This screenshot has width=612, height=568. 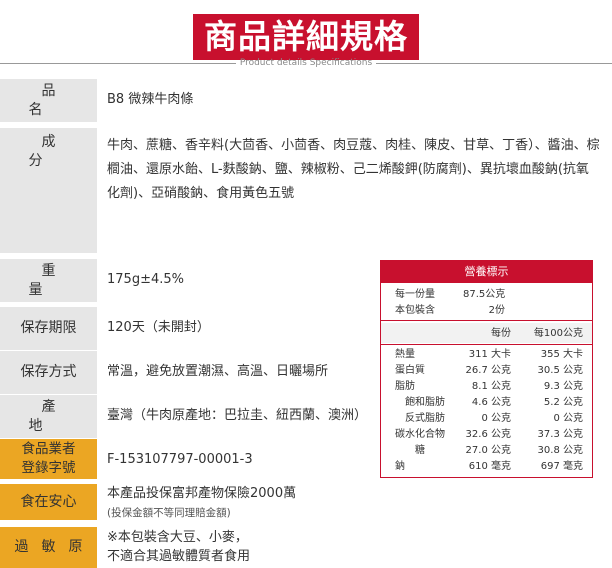 I want to click on page-title: 商品詳細規格, so click(x=306, y=36).